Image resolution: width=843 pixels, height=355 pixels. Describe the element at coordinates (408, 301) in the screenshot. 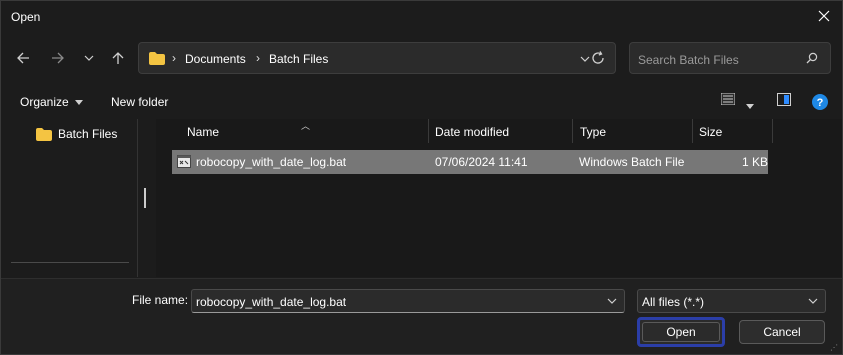

I see `file-name-input: robocopy_with_date_log.bat` at that location.